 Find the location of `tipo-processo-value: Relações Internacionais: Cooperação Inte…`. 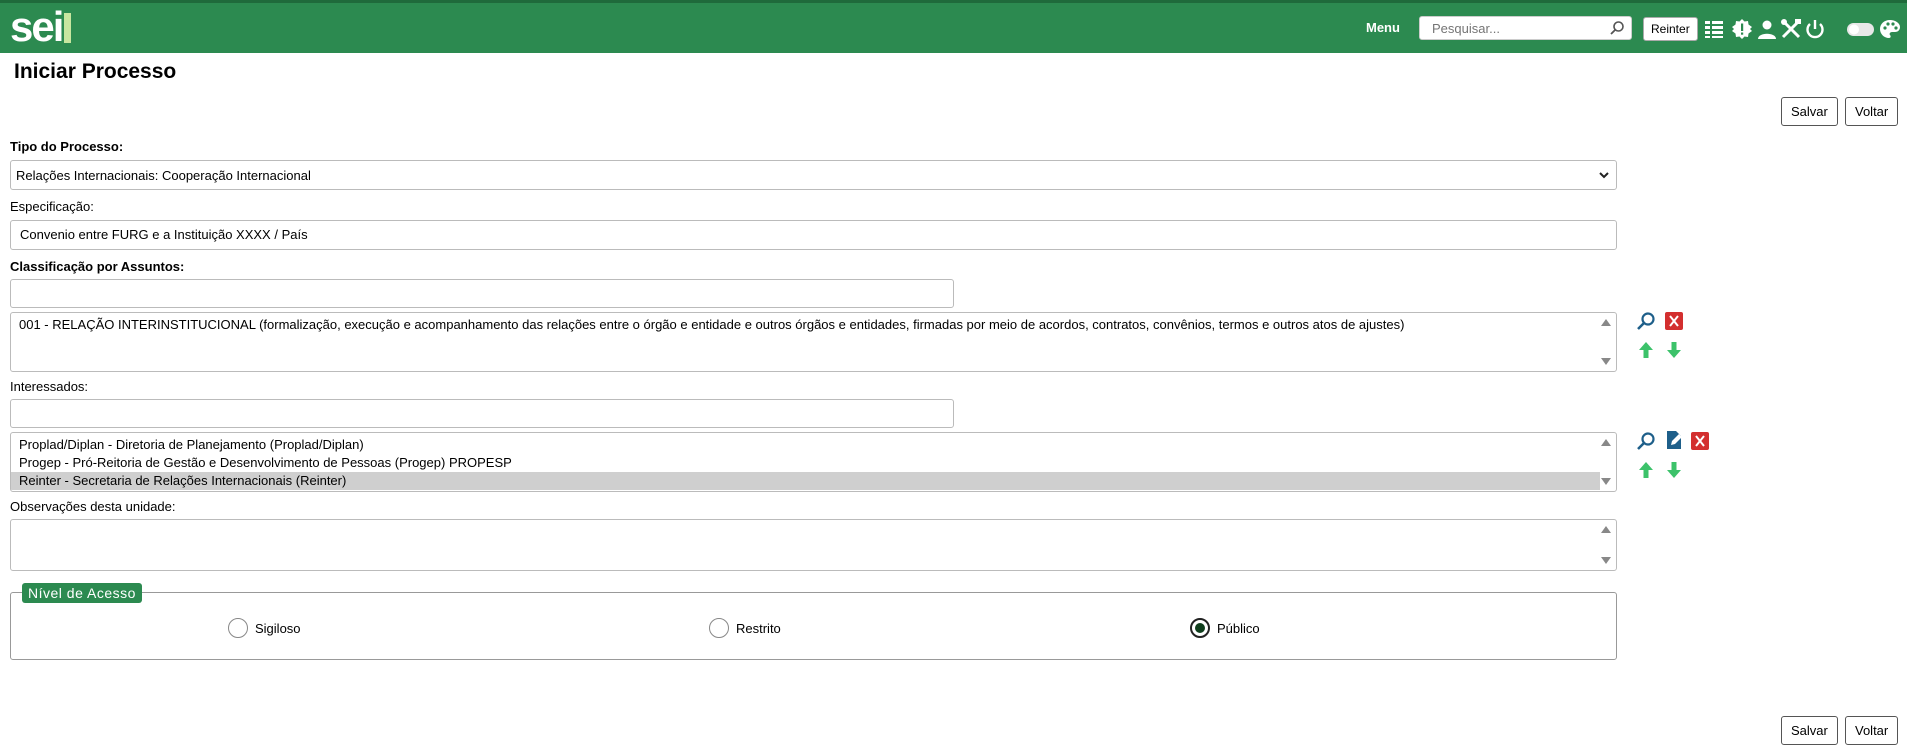

tipo-processo-value: Relações Internacionais: Cooperação Inte… is located at coordinates (163, 175).